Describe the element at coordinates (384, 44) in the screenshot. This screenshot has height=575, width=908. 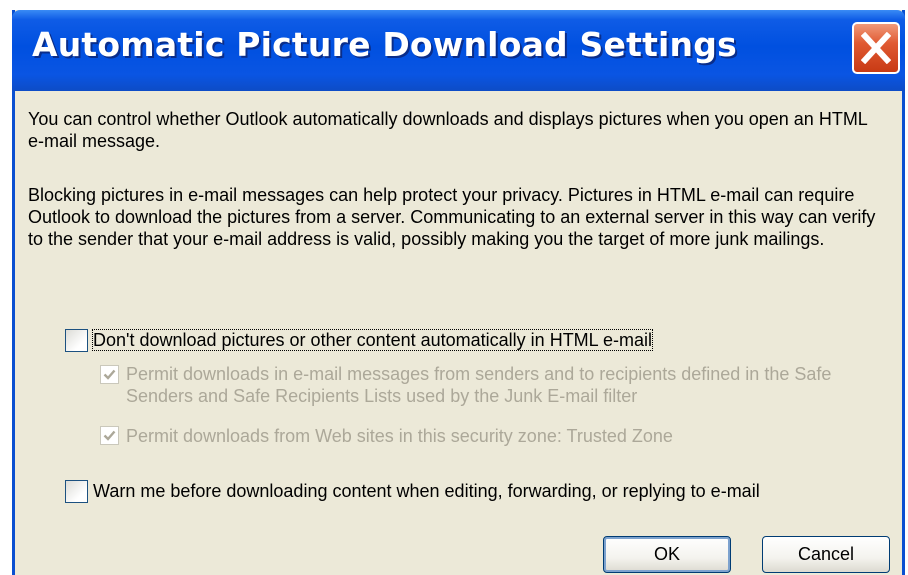
I see `dialog-title: Automatic Picture Download Settings` at that location.